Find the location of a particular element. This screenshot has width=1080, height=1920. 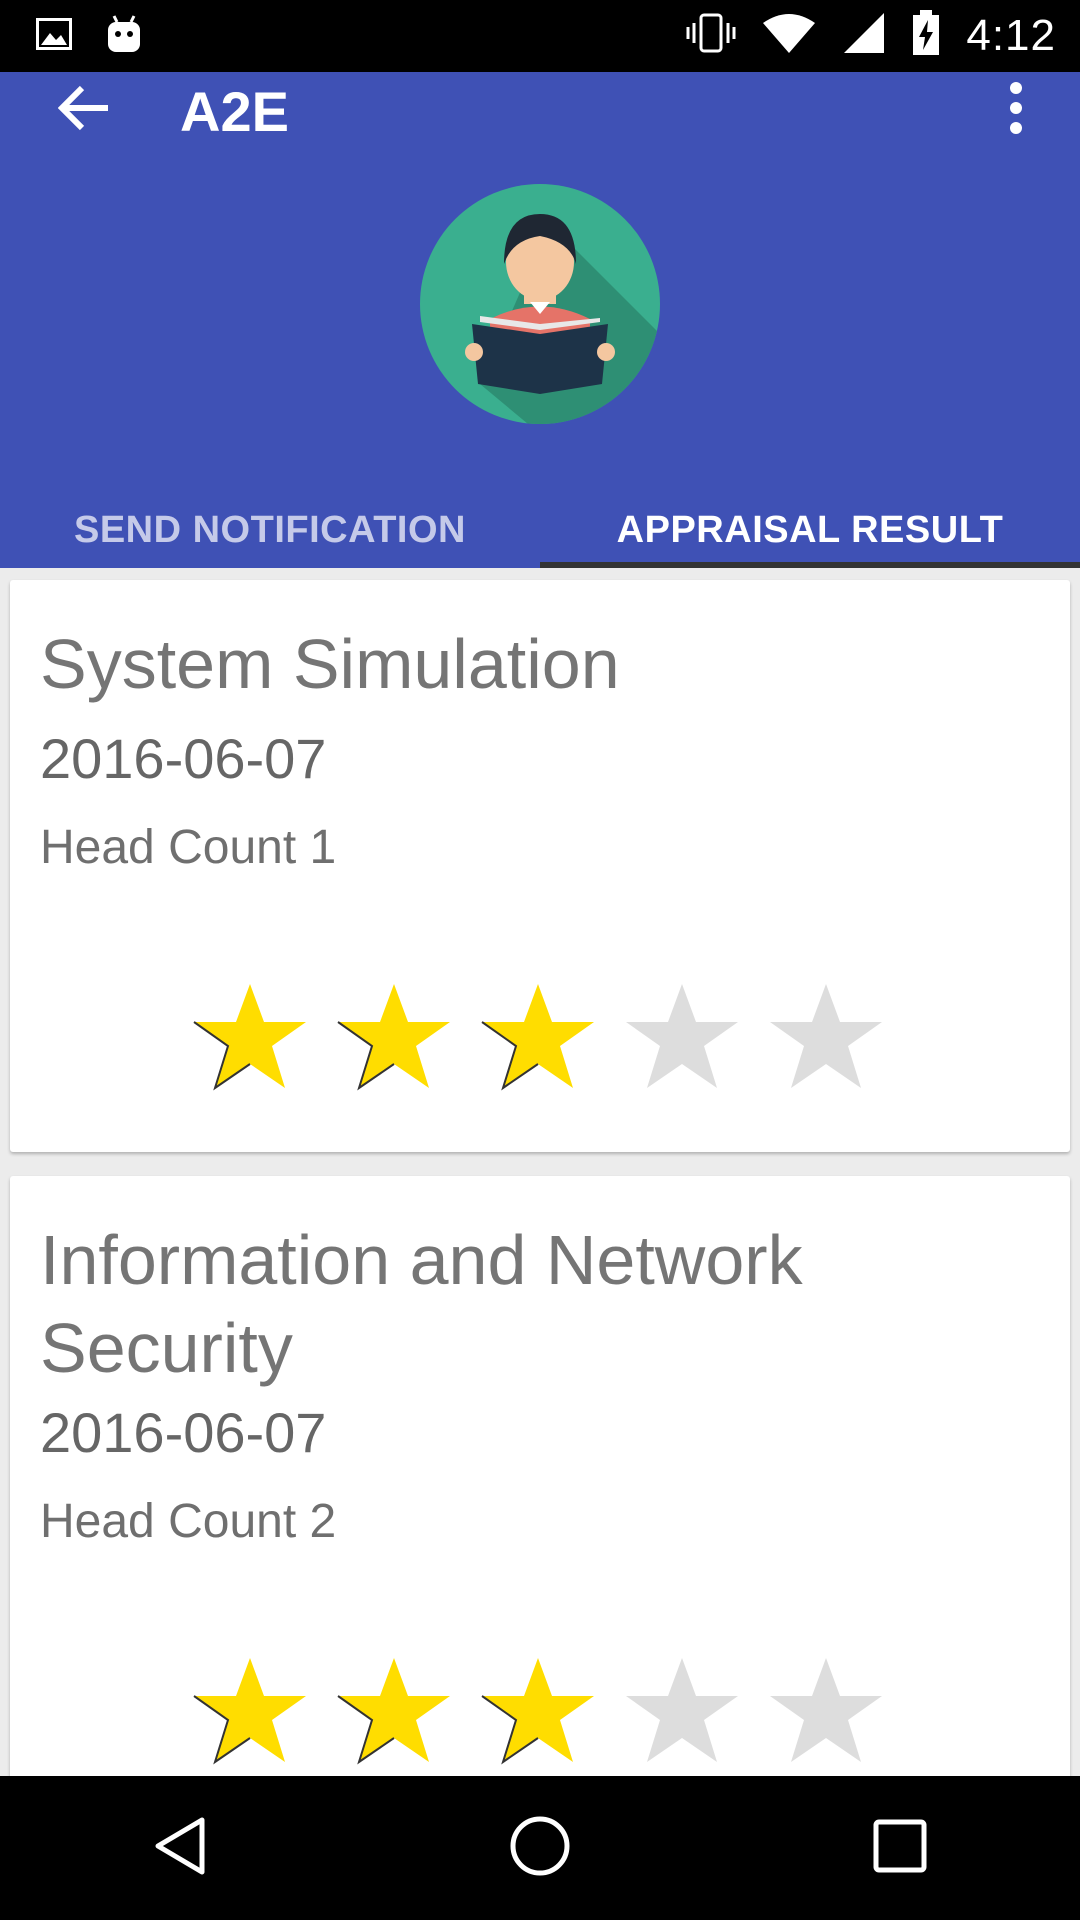

nav-home-button is located at coordinates (540, 1848).